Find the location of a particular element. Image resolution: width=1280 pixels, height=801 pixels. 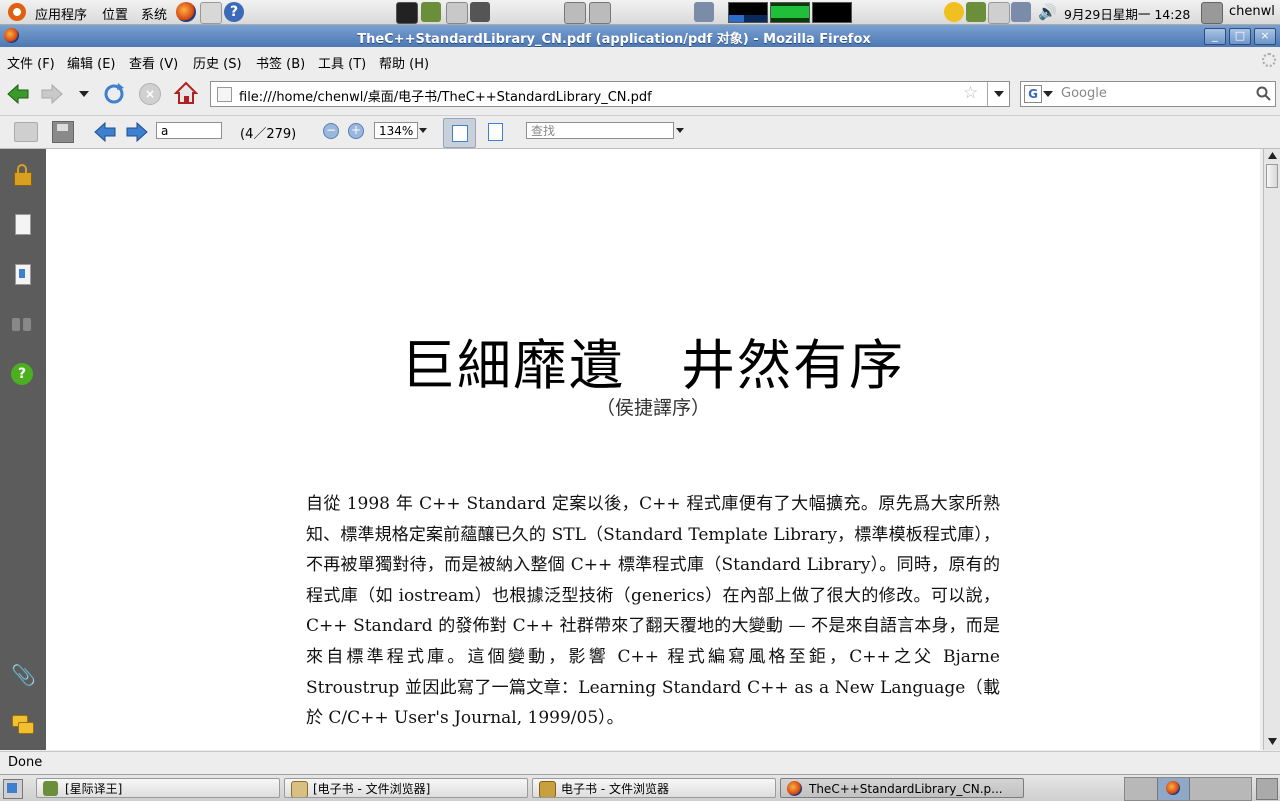

taskbar-item-file-browser-2: 电子书 - 文件浏览器 is located at coordinates (654, 788).